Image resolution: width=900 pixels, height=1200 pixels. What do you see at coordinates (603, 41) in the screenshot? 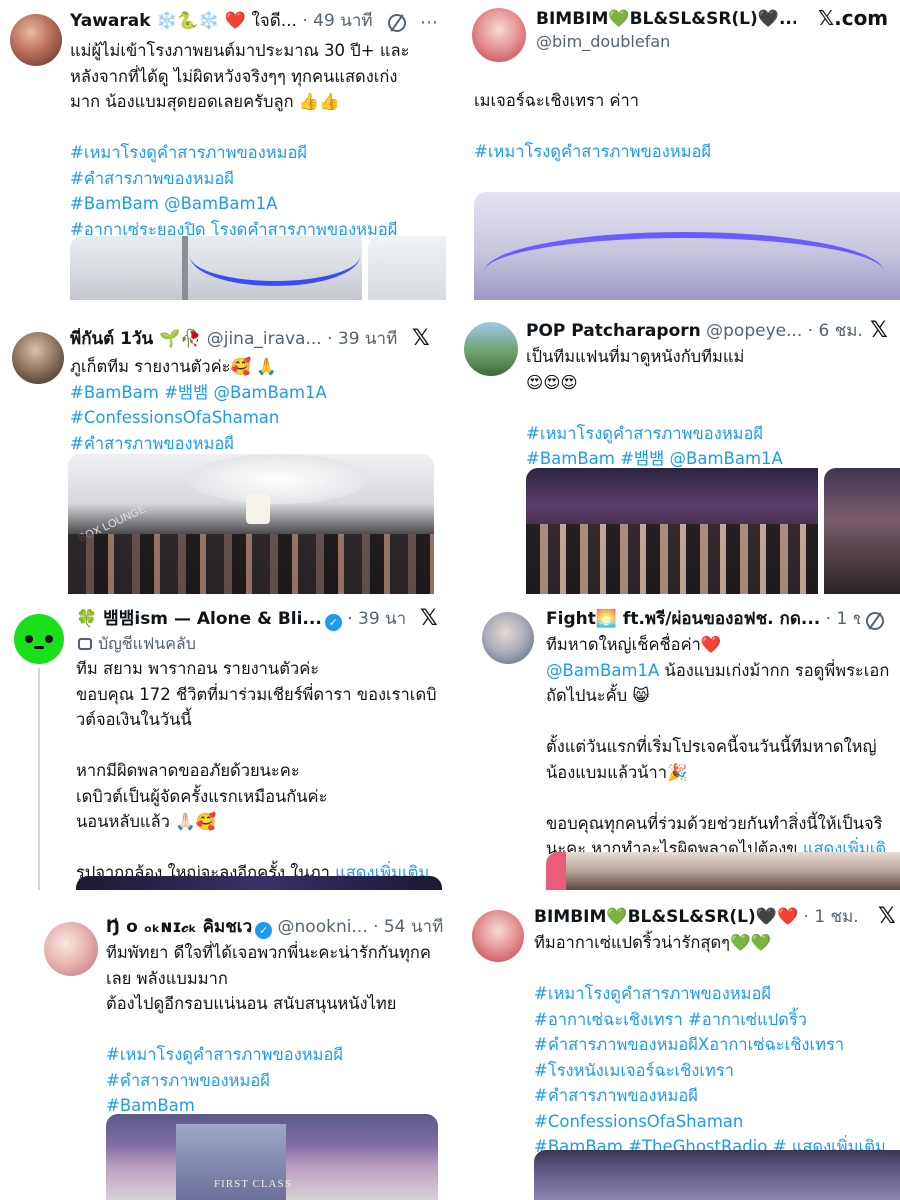
I see `handle: @bim_doublefan` at bounding box center [603, 41].